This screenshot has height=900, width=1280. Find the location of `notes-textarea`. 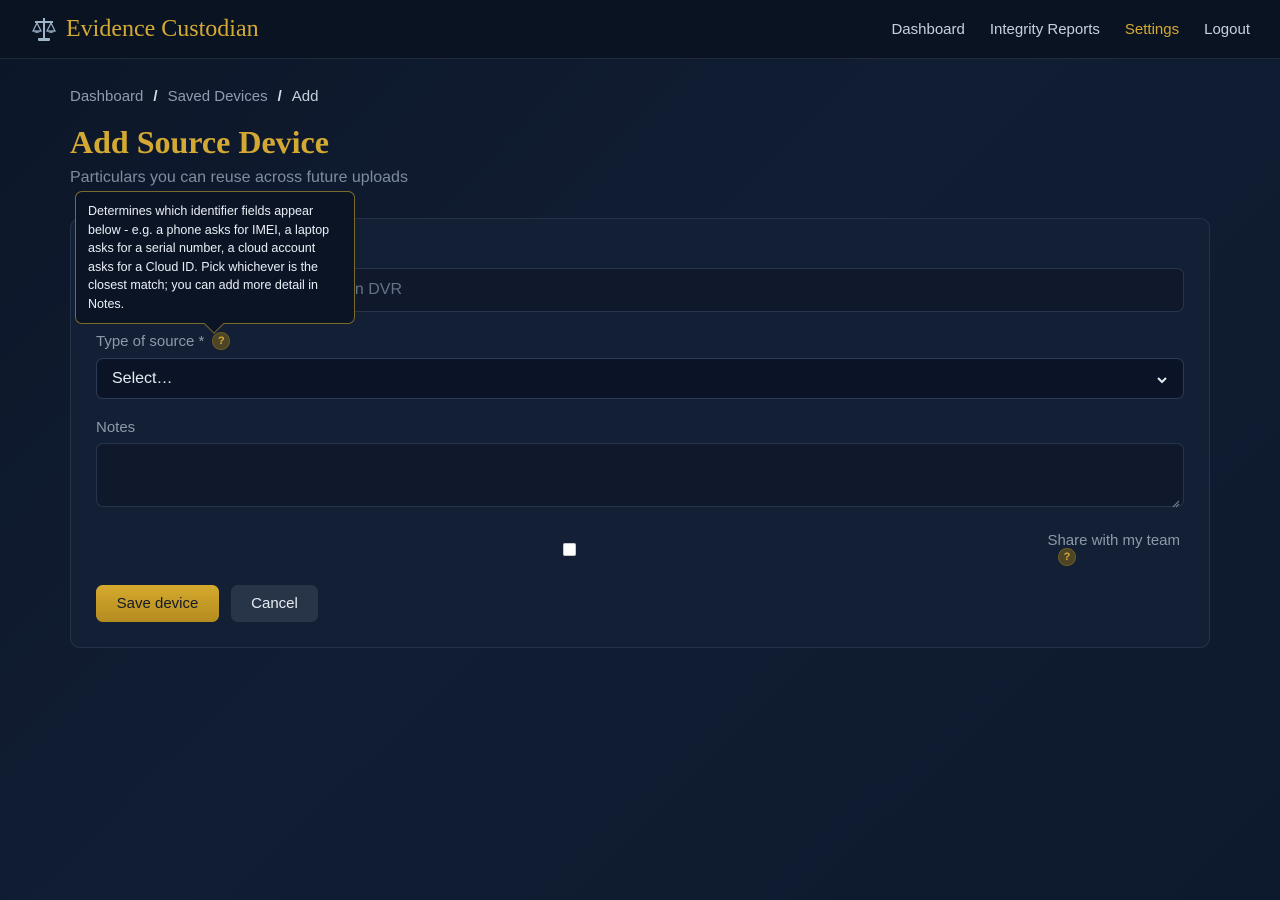

notes-textarea is located at coordinates (640, 475).